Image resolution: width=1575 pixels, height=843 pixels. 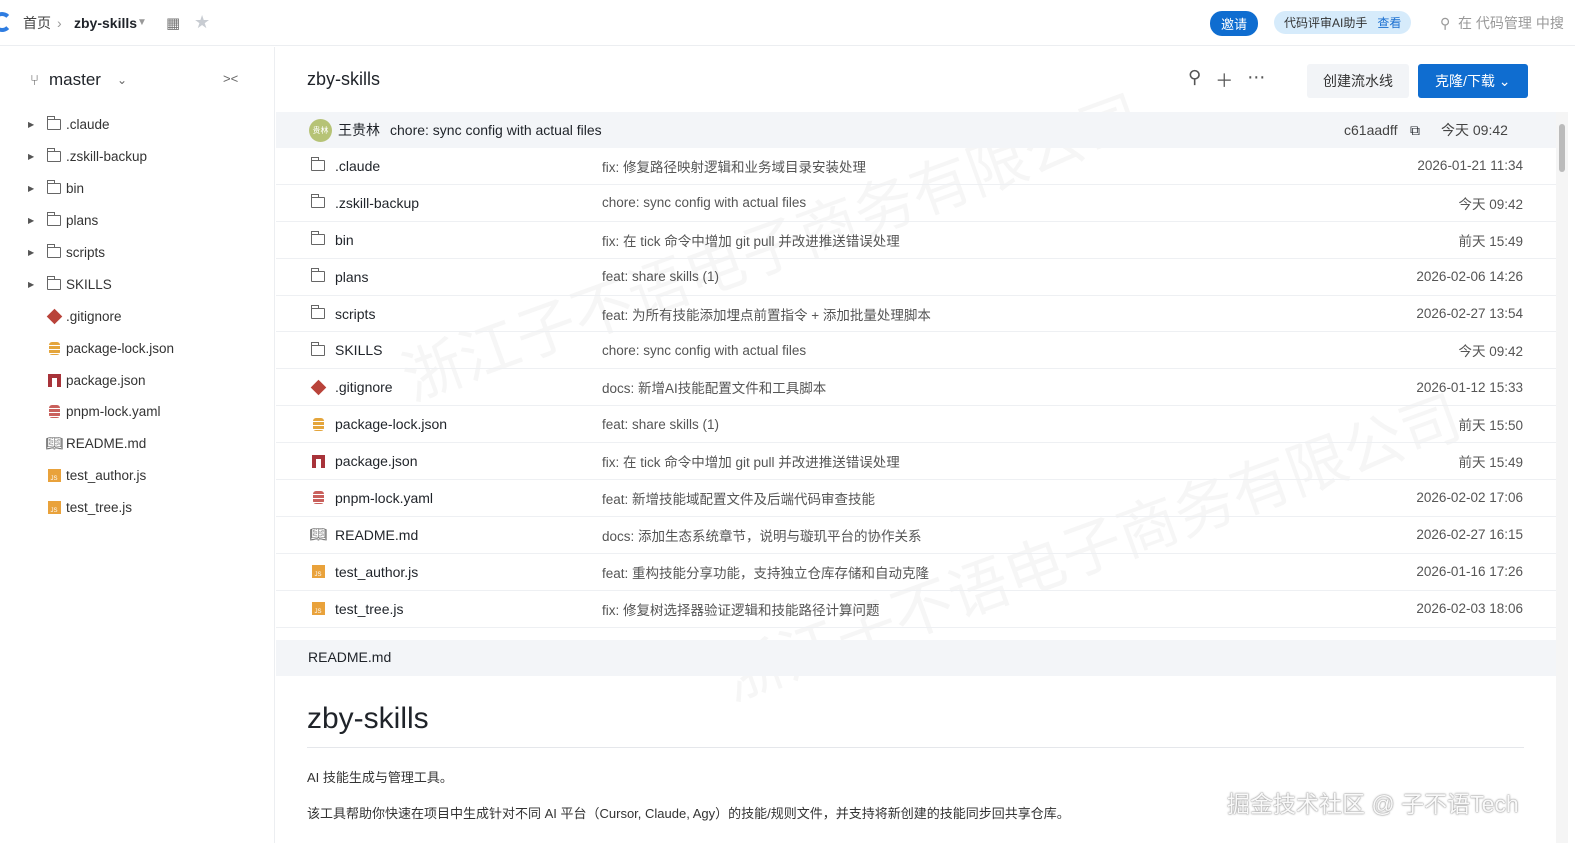 I want to click on commit-message: chore: sync config with actual files, so click(x=496, y=130).